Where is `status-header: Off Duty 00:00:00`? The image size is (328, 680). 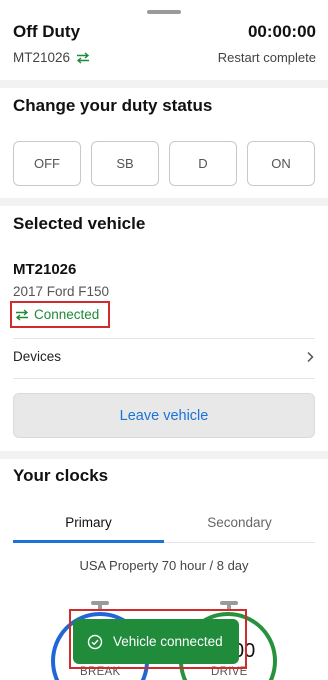 status-header: Off Duty 00:00:00 is located at coordinates (164, 32).